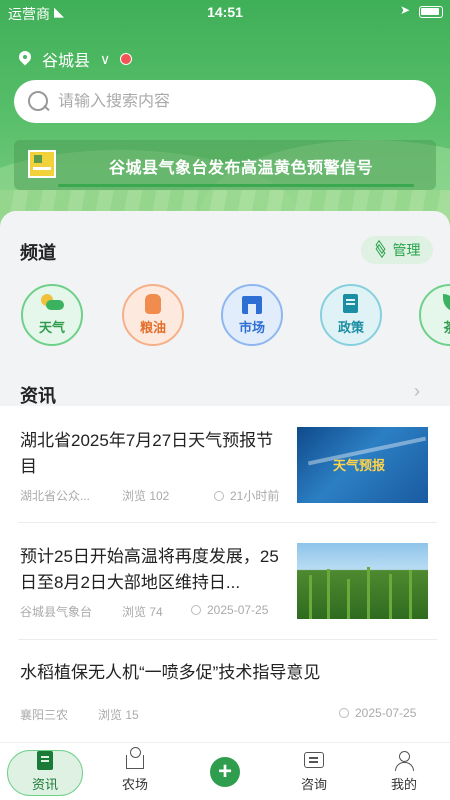  What do you see at coordinates (105, 58) in the screenshot?
I see `chevron-down-icon: ∨` at bounding box center [105, 58].